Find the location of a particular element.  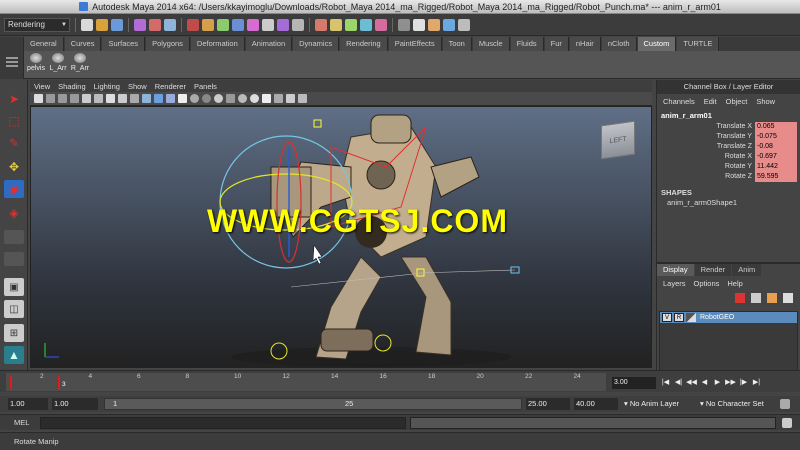

current-time-marker is located at coordinates (59, 383).